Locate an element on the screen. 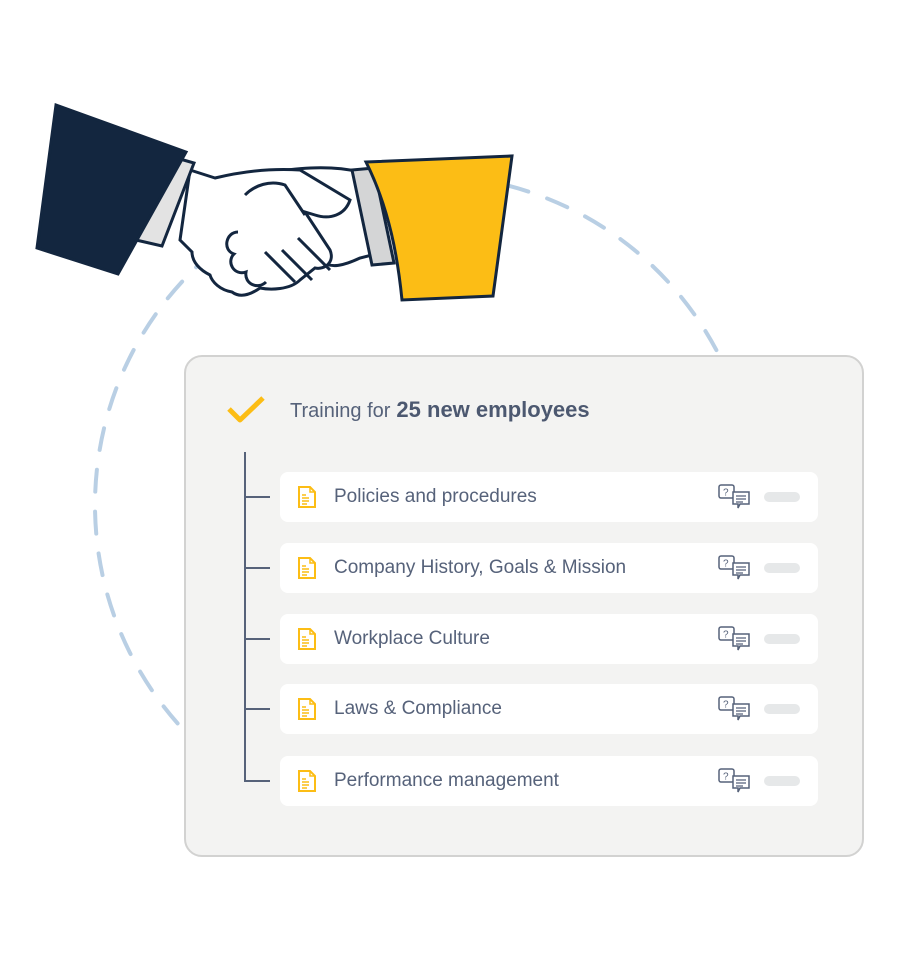 Image resolution: width=900 pixels, height=980 pixels. item-label: Workplace Culture is located at coordinates (412, 638).